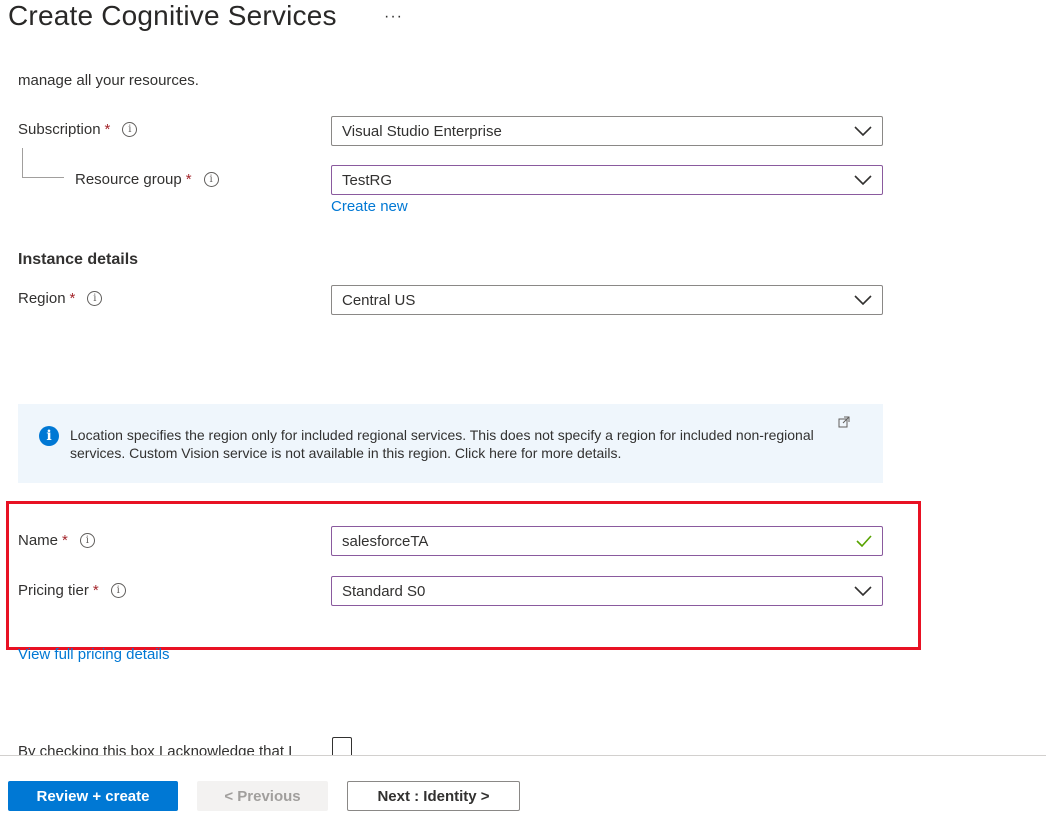 Image resolution: width=1046 pixels, height=830 pixels. Describe the element at coordinates (49, 436) in the screenshot. I see `info-filled-icon: i` at that location.